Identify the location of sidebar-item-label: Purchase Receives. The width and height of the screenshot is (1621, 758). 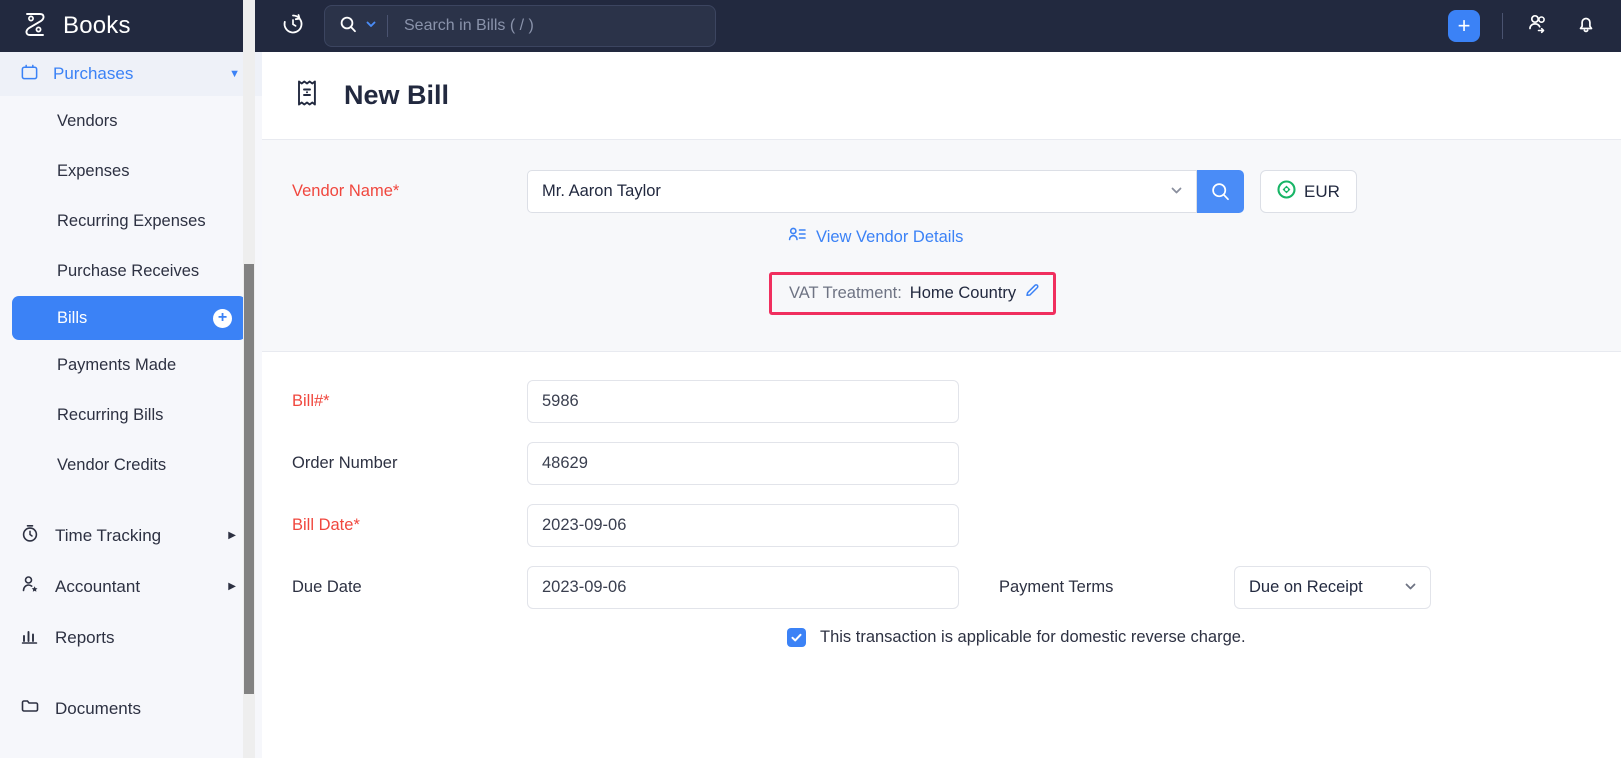
(128, 270).